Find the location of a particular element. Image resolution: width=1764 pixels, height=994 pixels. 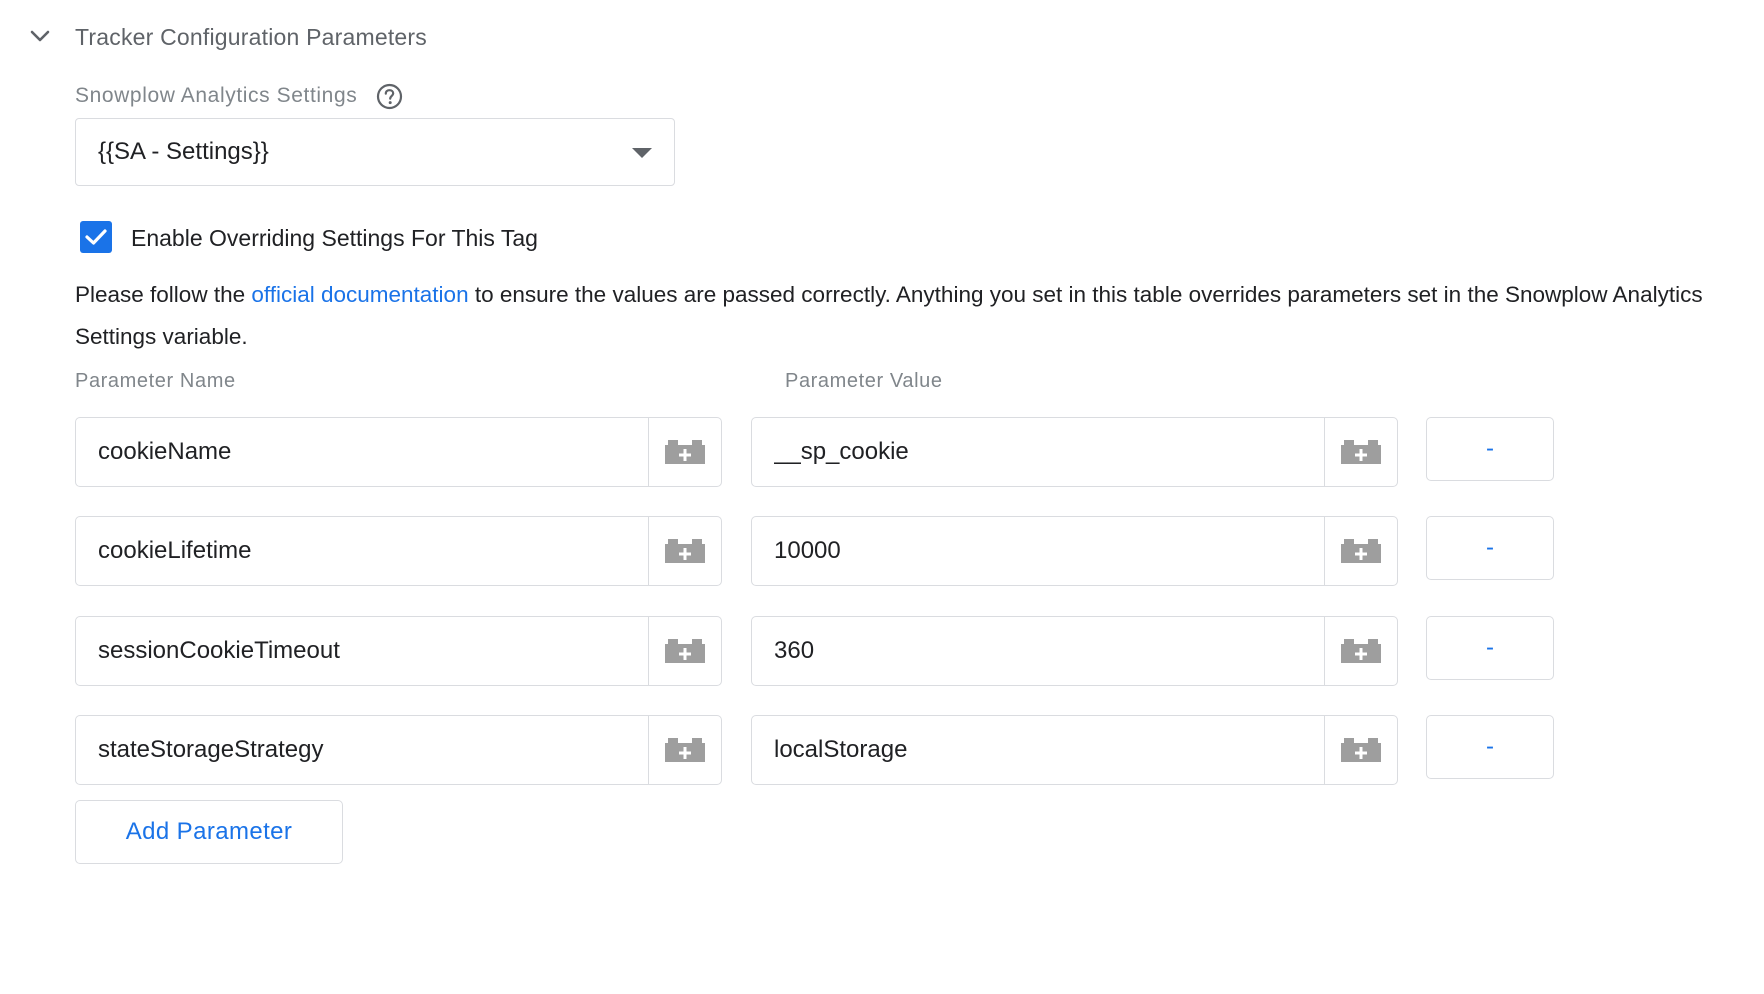

collapse-chevron-icon is located at coordinates (40, 36).